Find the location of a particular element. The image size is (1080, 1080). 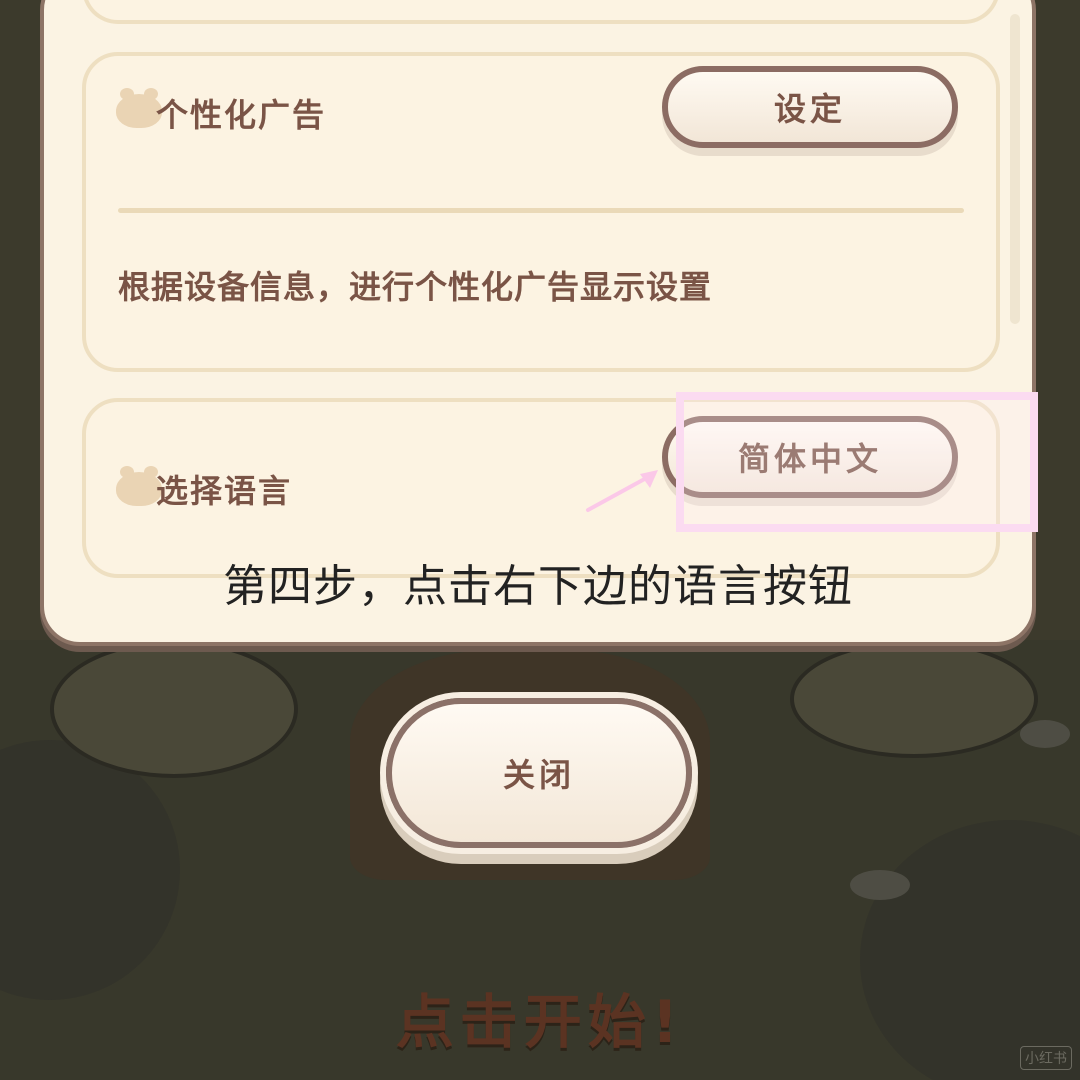

start-prompt: 点击开始! is located at coordinates (540, 1017).